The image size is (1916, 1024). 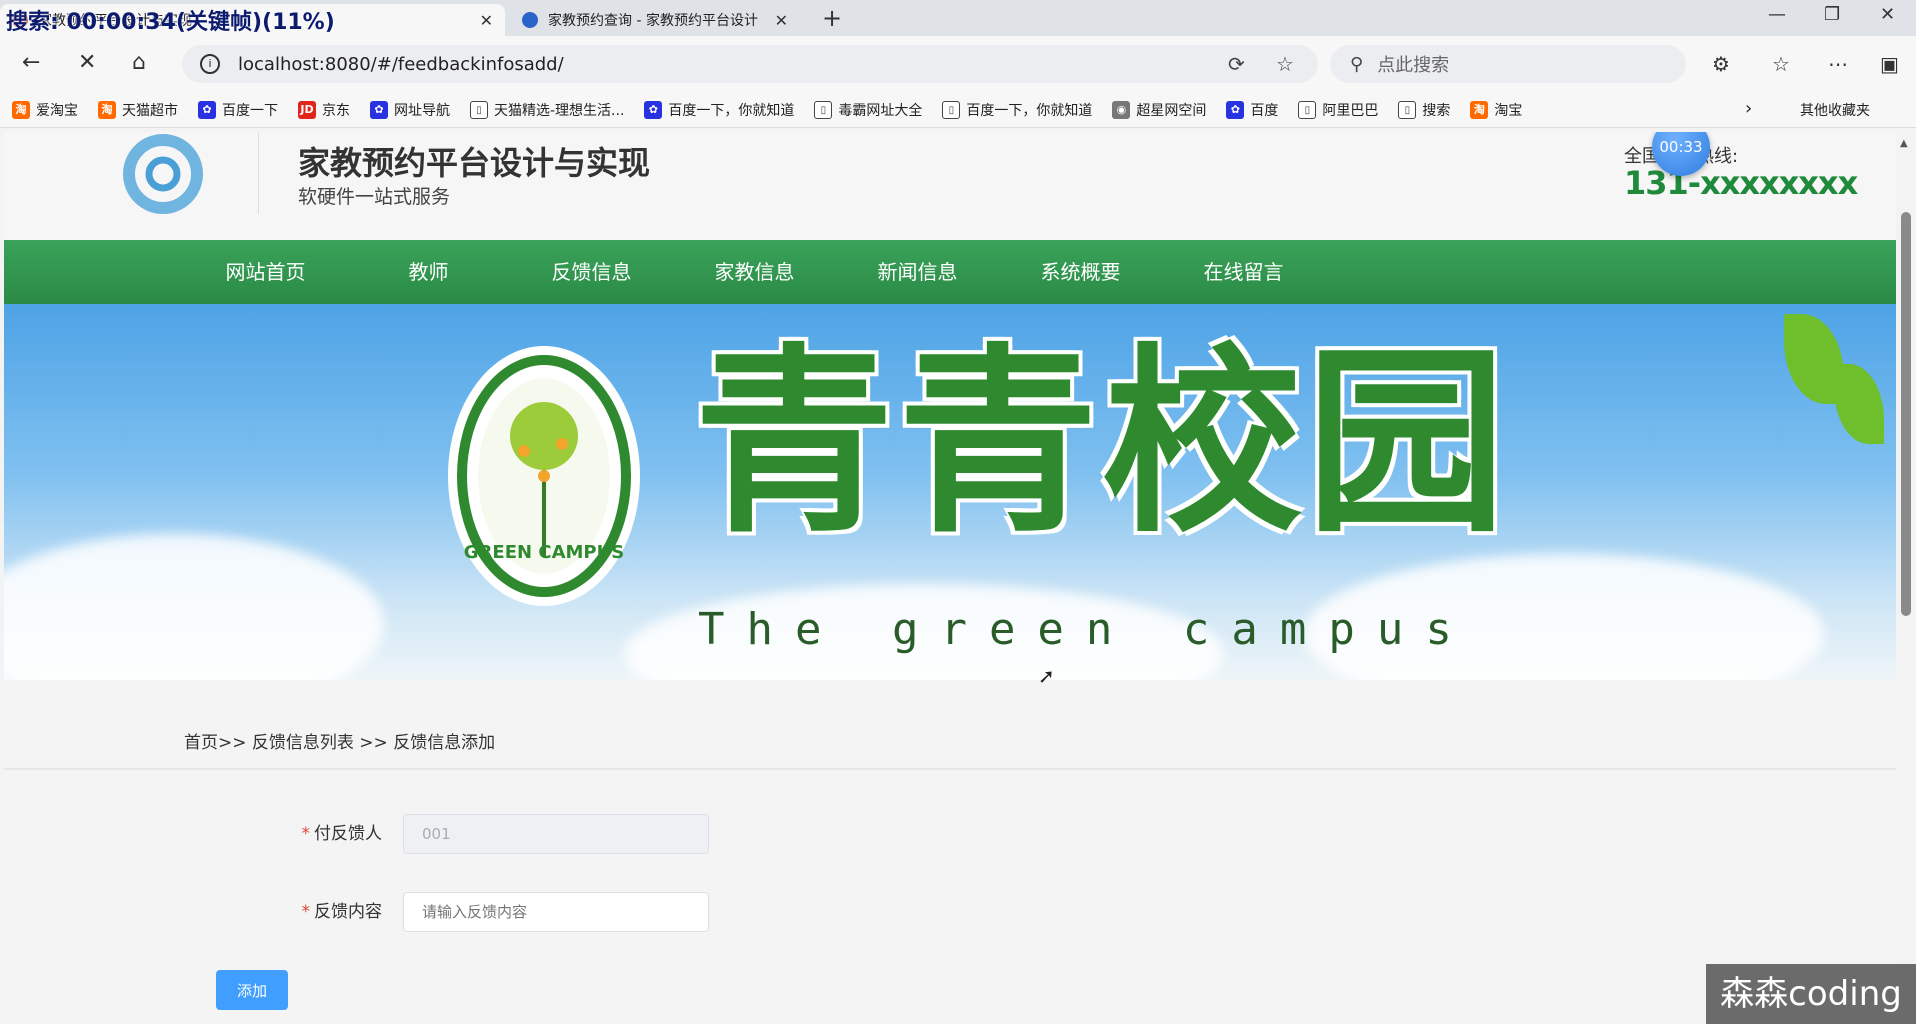 I want to click on translate-icon: ⟳, so click(x=1236, y=64).